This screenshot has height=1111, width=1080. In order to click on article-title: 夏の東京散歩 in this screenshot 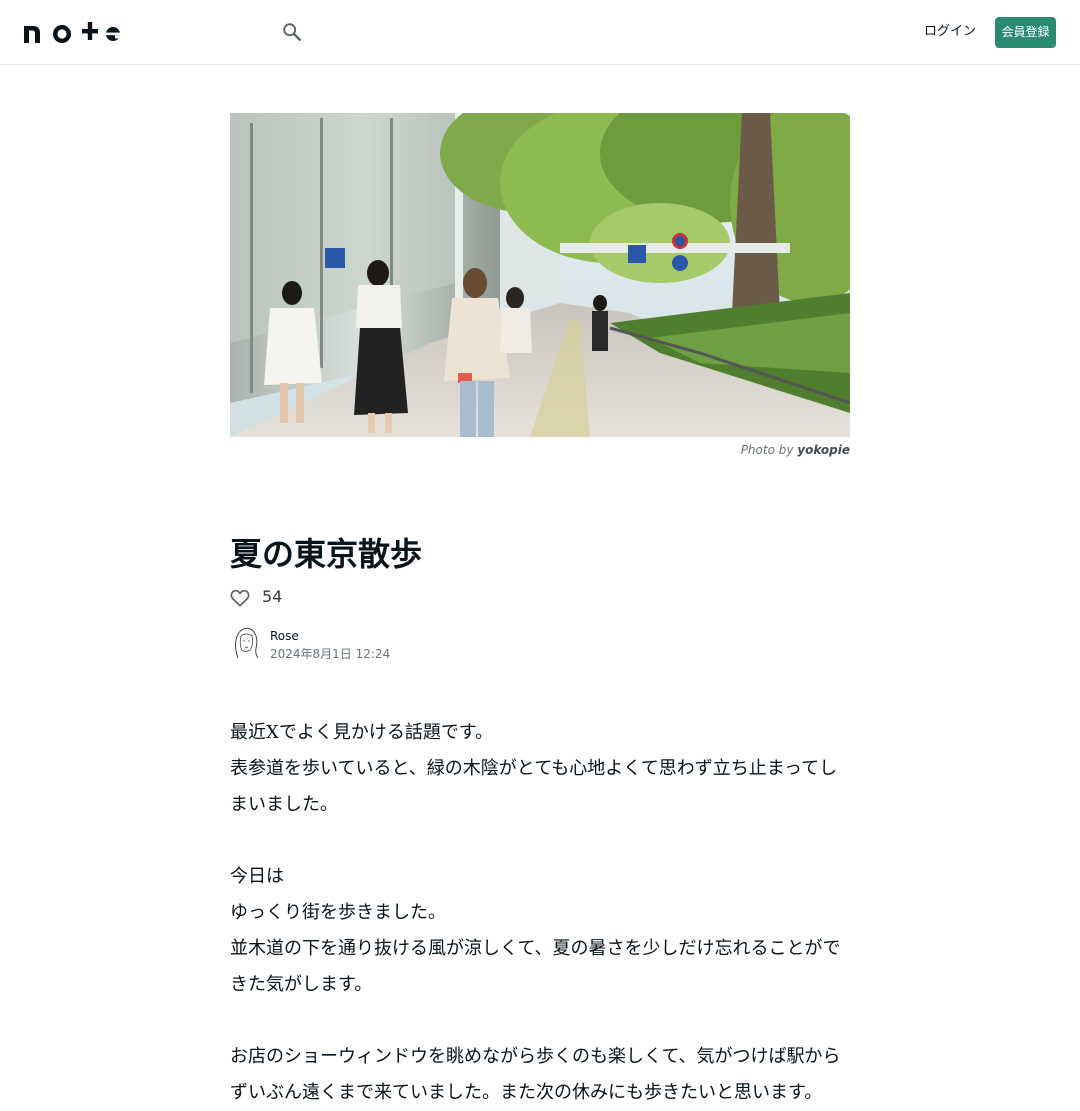, I will do `click(326, 554)`.